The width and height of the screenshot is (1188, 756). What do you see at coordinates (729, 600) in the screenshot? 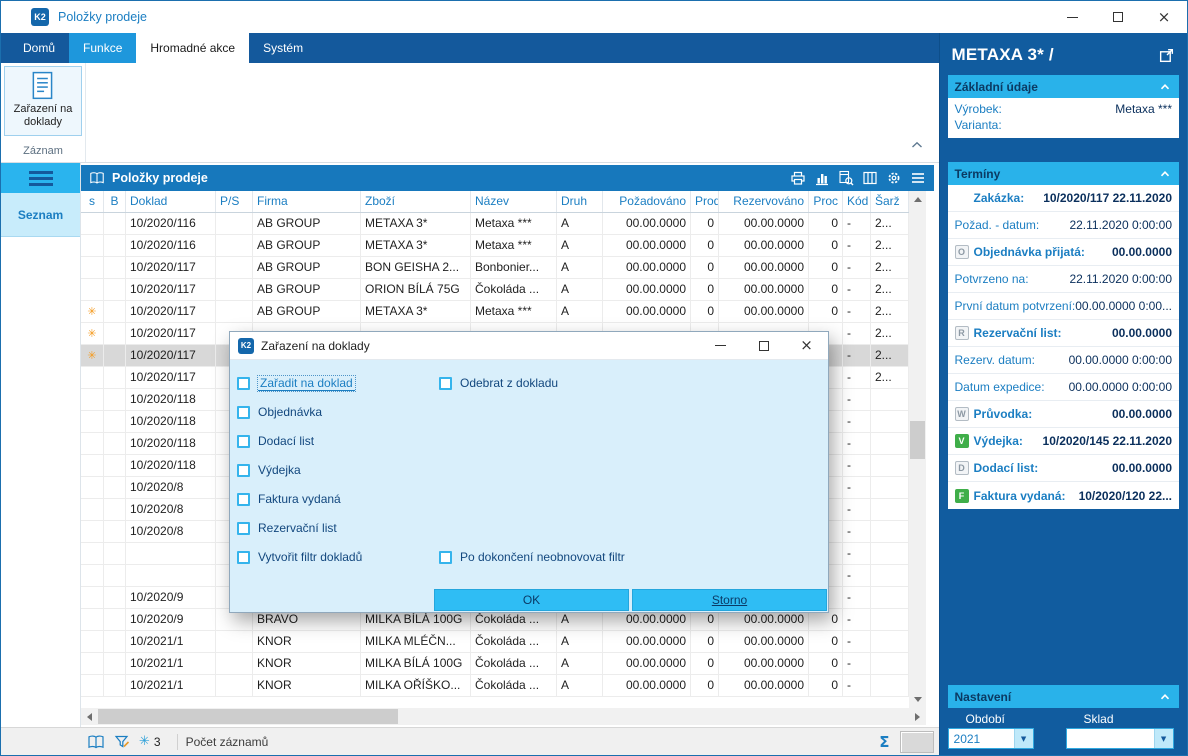
I see `storno-button: Storno` at bounding box center [729, 600].